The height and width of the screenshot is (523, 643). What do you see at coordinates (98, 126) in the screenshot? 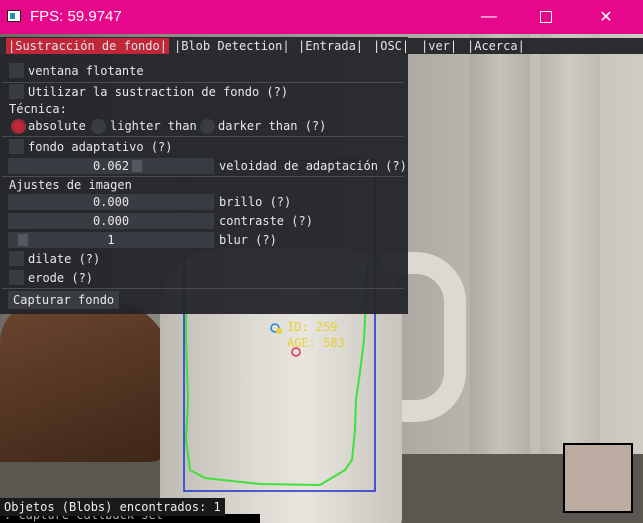
I see `radio-lighter-than` at bounding box center [98, 126].